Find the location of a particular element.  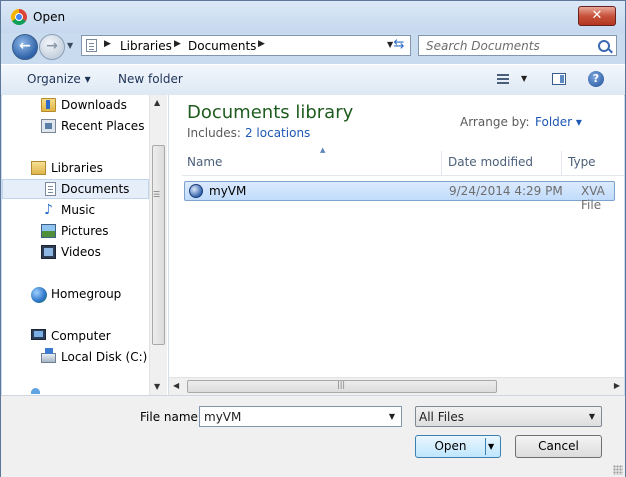

arrange-by-label: Arrange by: is located at coordinates (495, 122).